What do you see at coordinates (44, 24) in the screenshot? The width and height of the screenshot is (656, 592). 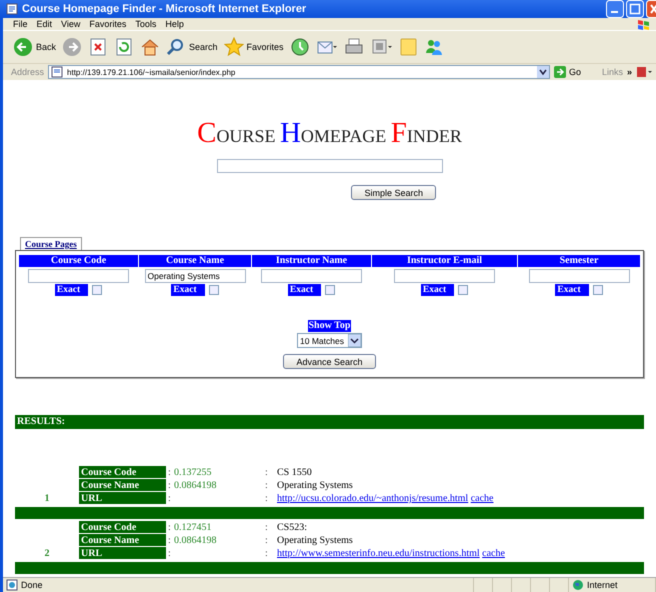 I see `menu-item: Edit` at bounding box center [44, 24].